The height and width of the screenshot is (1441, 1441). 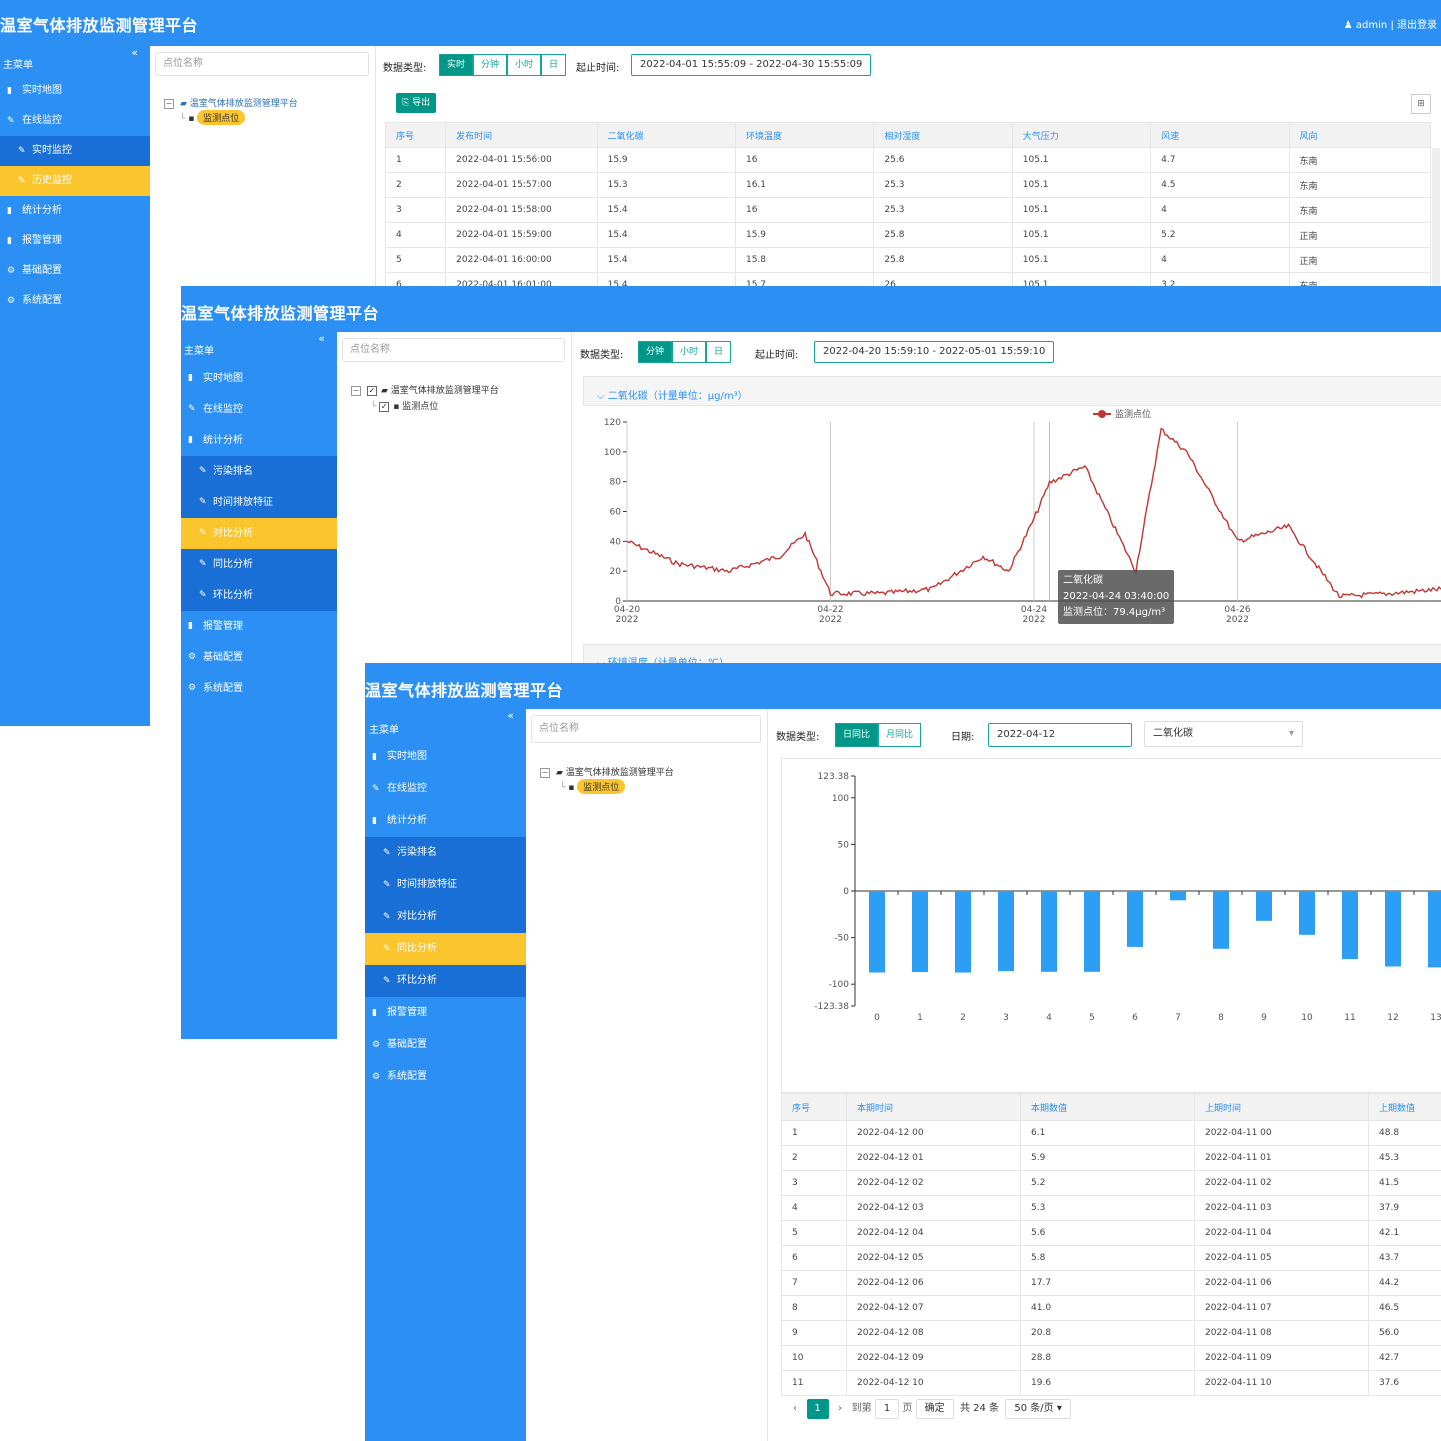 What do you see at coordinates (857, 735) in the screenshot?
I see `type-daily-yoy-button: 日同比` at bounding box center [857, 735].